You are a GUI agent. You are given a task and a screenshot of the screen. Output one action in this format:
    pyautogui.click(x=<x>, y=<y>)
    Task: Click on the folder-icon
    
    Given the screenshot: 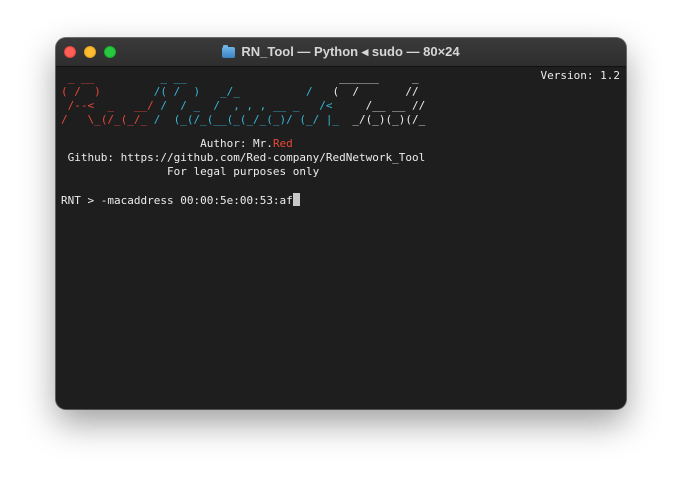 What is the action you would take?
    pyautogui.click(x=229, y=51)
    